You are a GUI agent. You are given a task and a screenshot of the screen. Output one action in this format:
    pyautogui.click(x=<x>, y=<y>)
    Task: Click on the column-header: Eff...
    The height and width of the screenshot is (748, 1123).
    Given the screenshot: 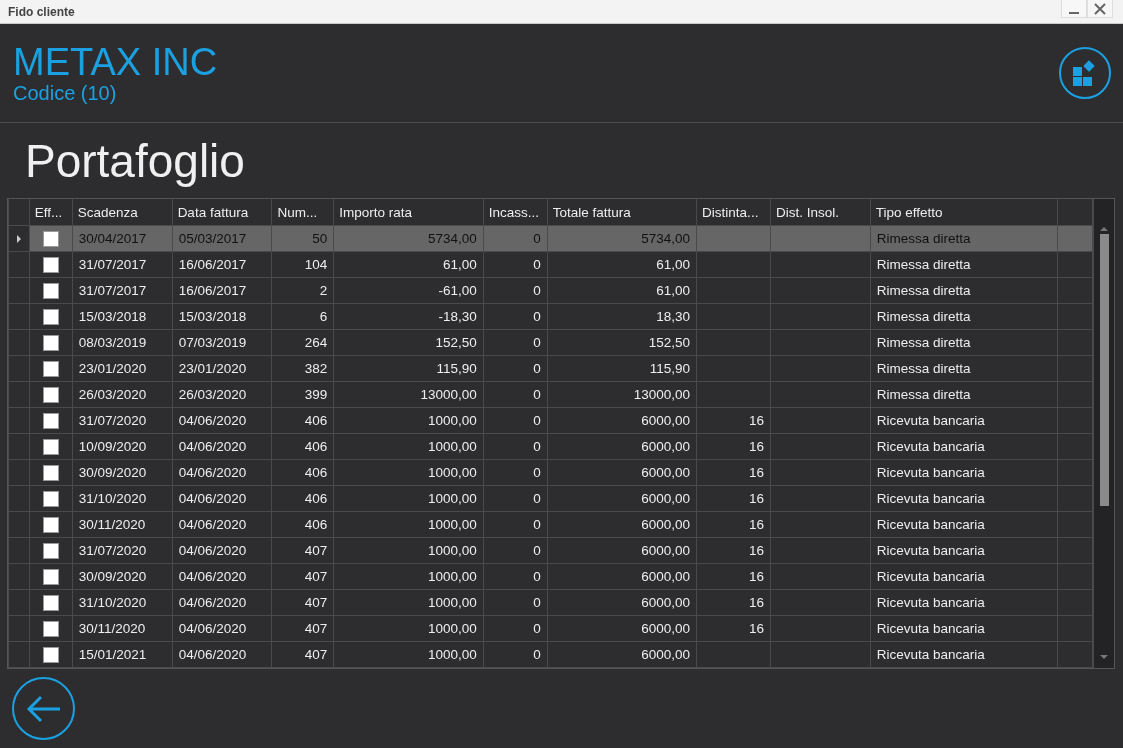 What is the action you would take?
    pyautogui.click(x=51, y=212)
    